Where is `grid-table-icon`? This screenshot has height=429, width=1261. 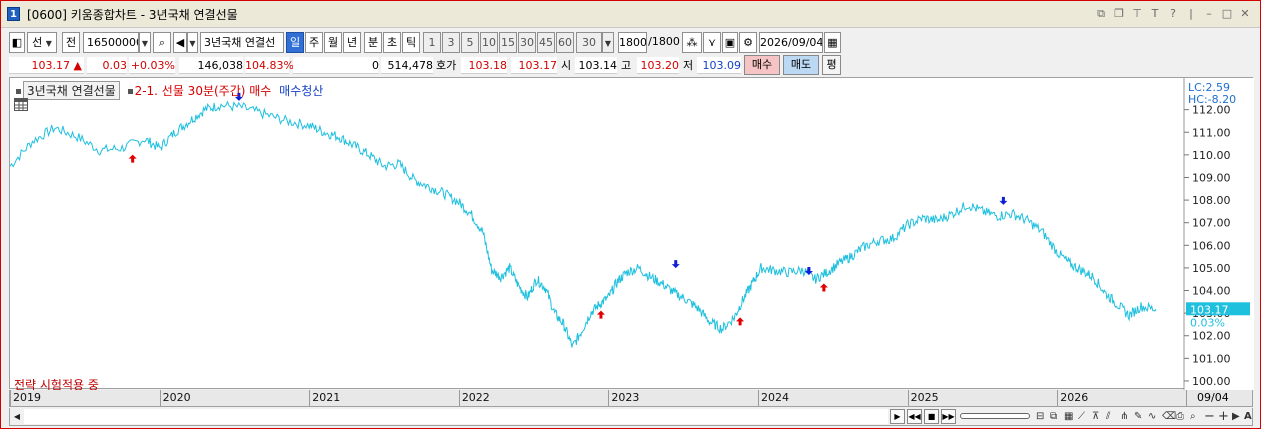 grid-table-icon is located at coordinates (21, 104).